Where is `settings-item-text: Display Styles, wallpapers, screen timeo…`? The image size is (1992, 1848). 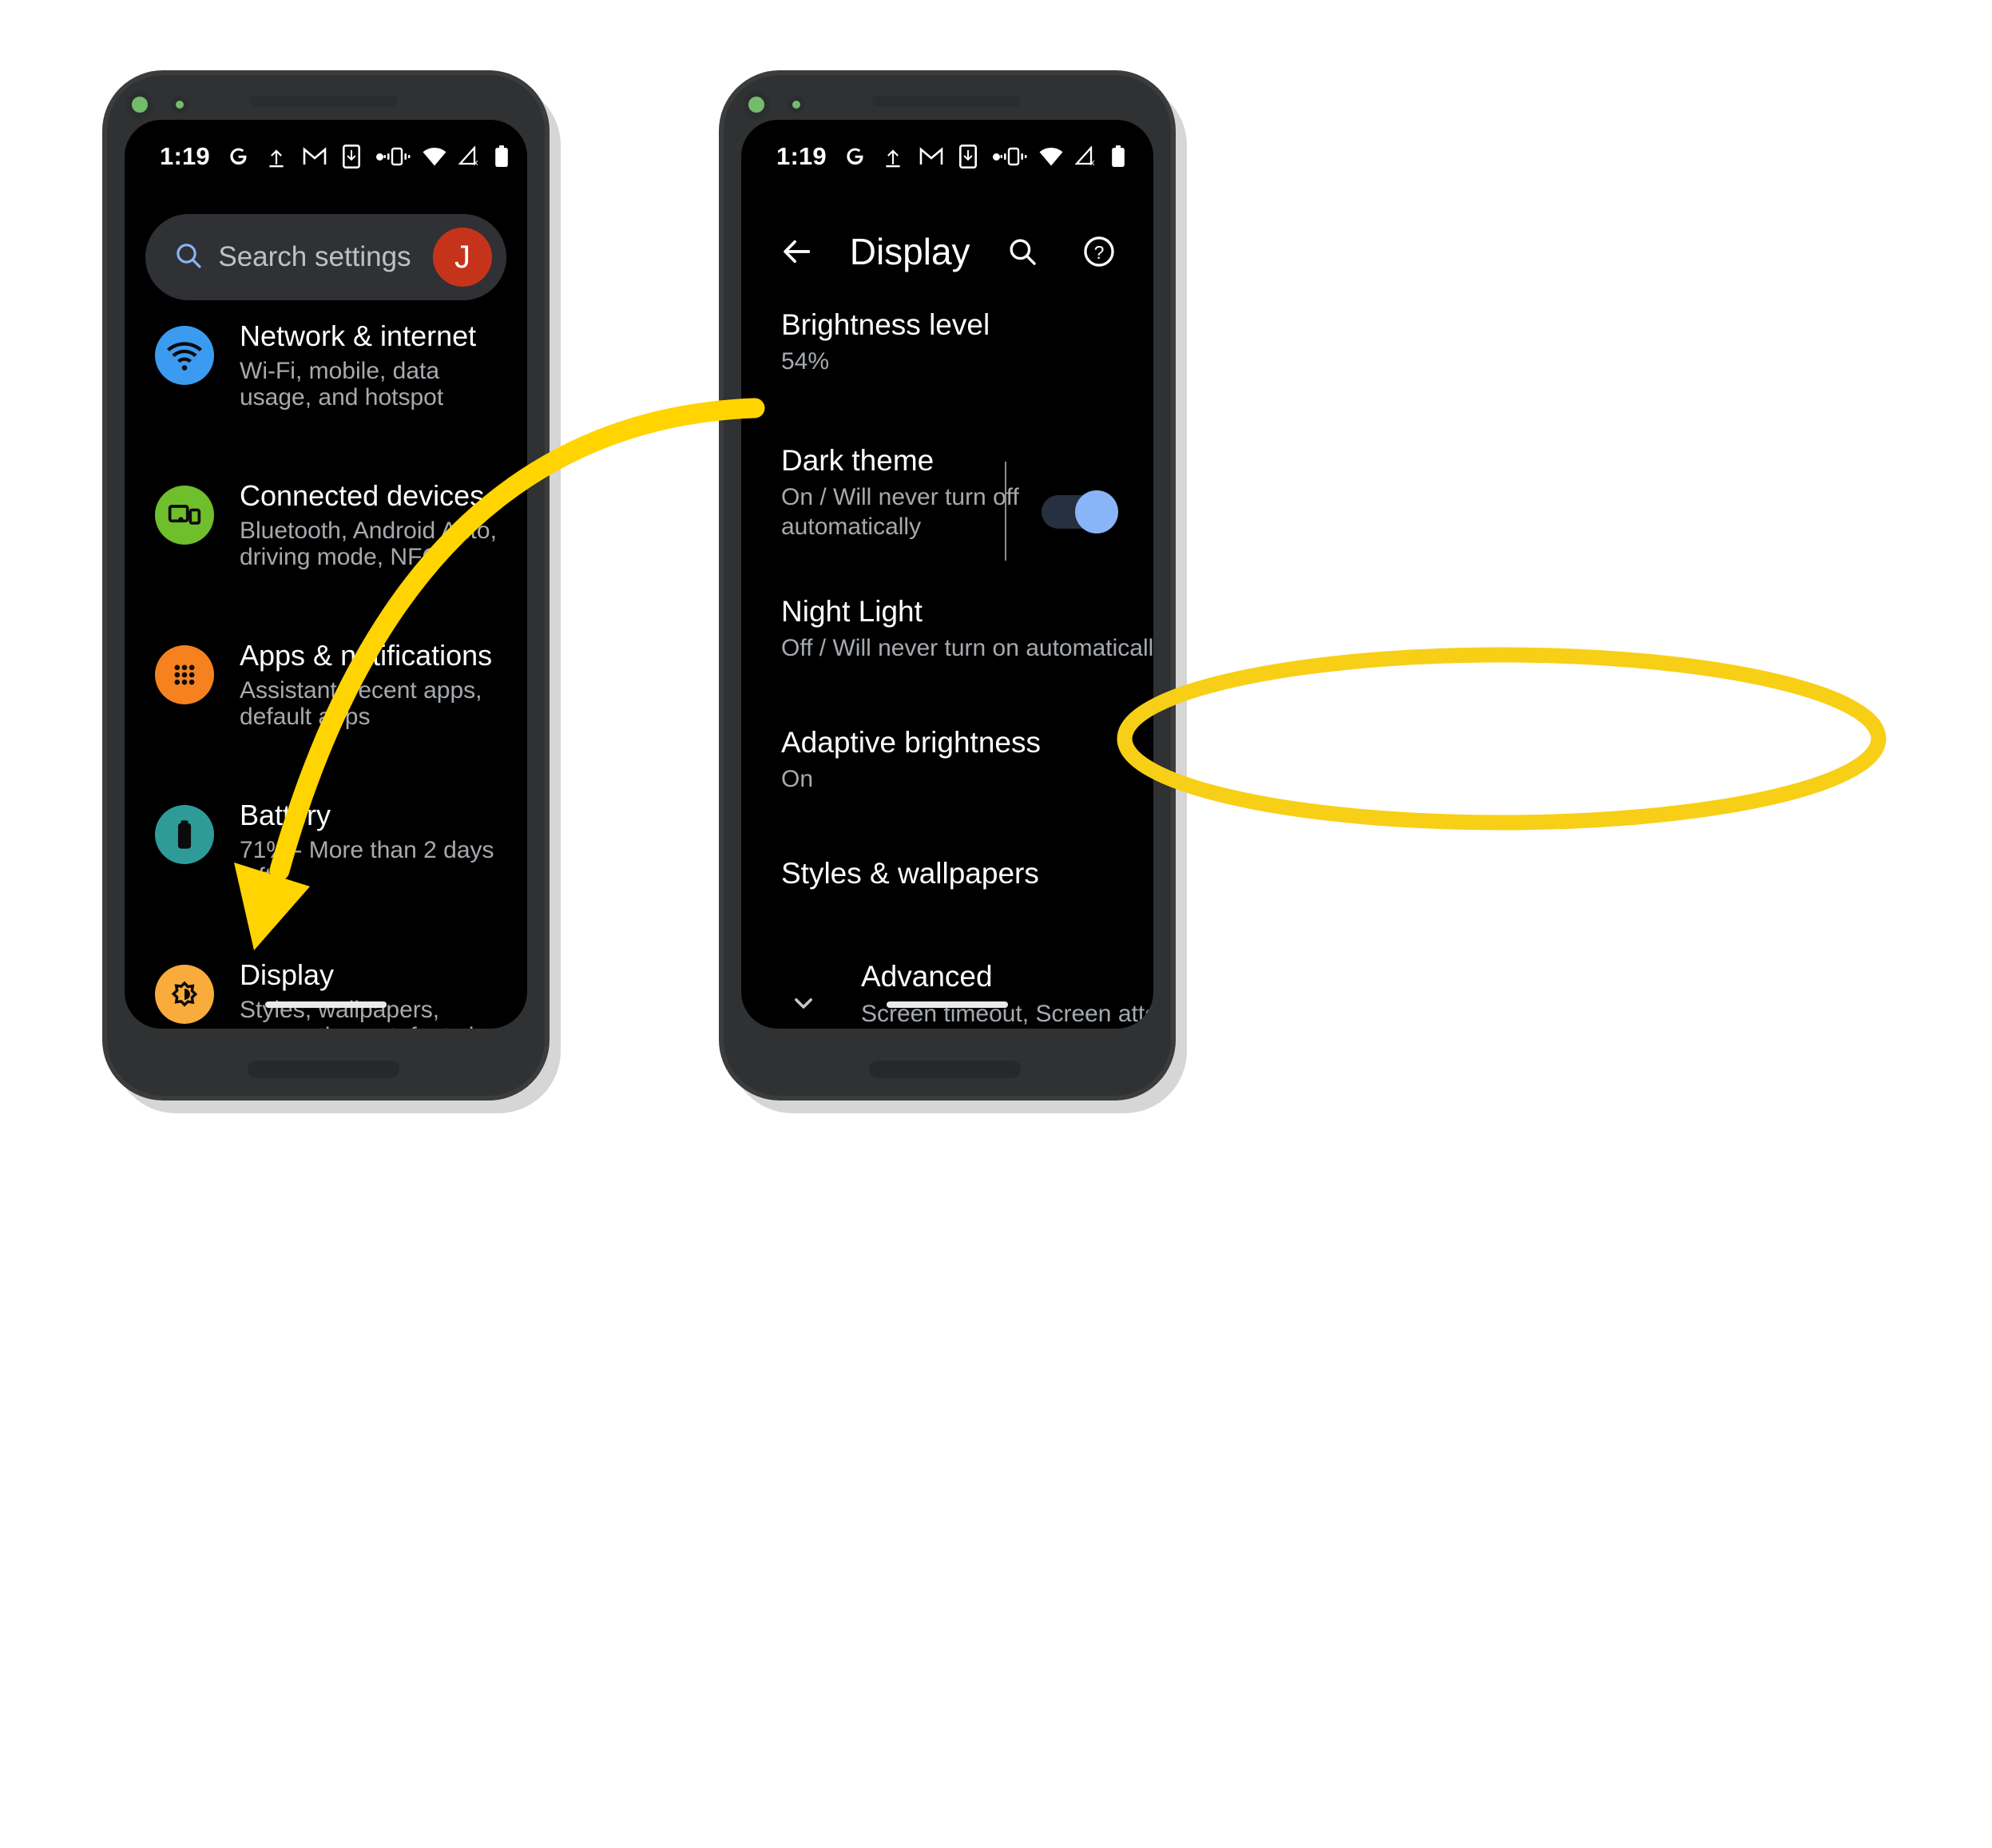
settings-item-text: Display Styles, wallpapers, screen timeo… is located at coordinates (371, 994).